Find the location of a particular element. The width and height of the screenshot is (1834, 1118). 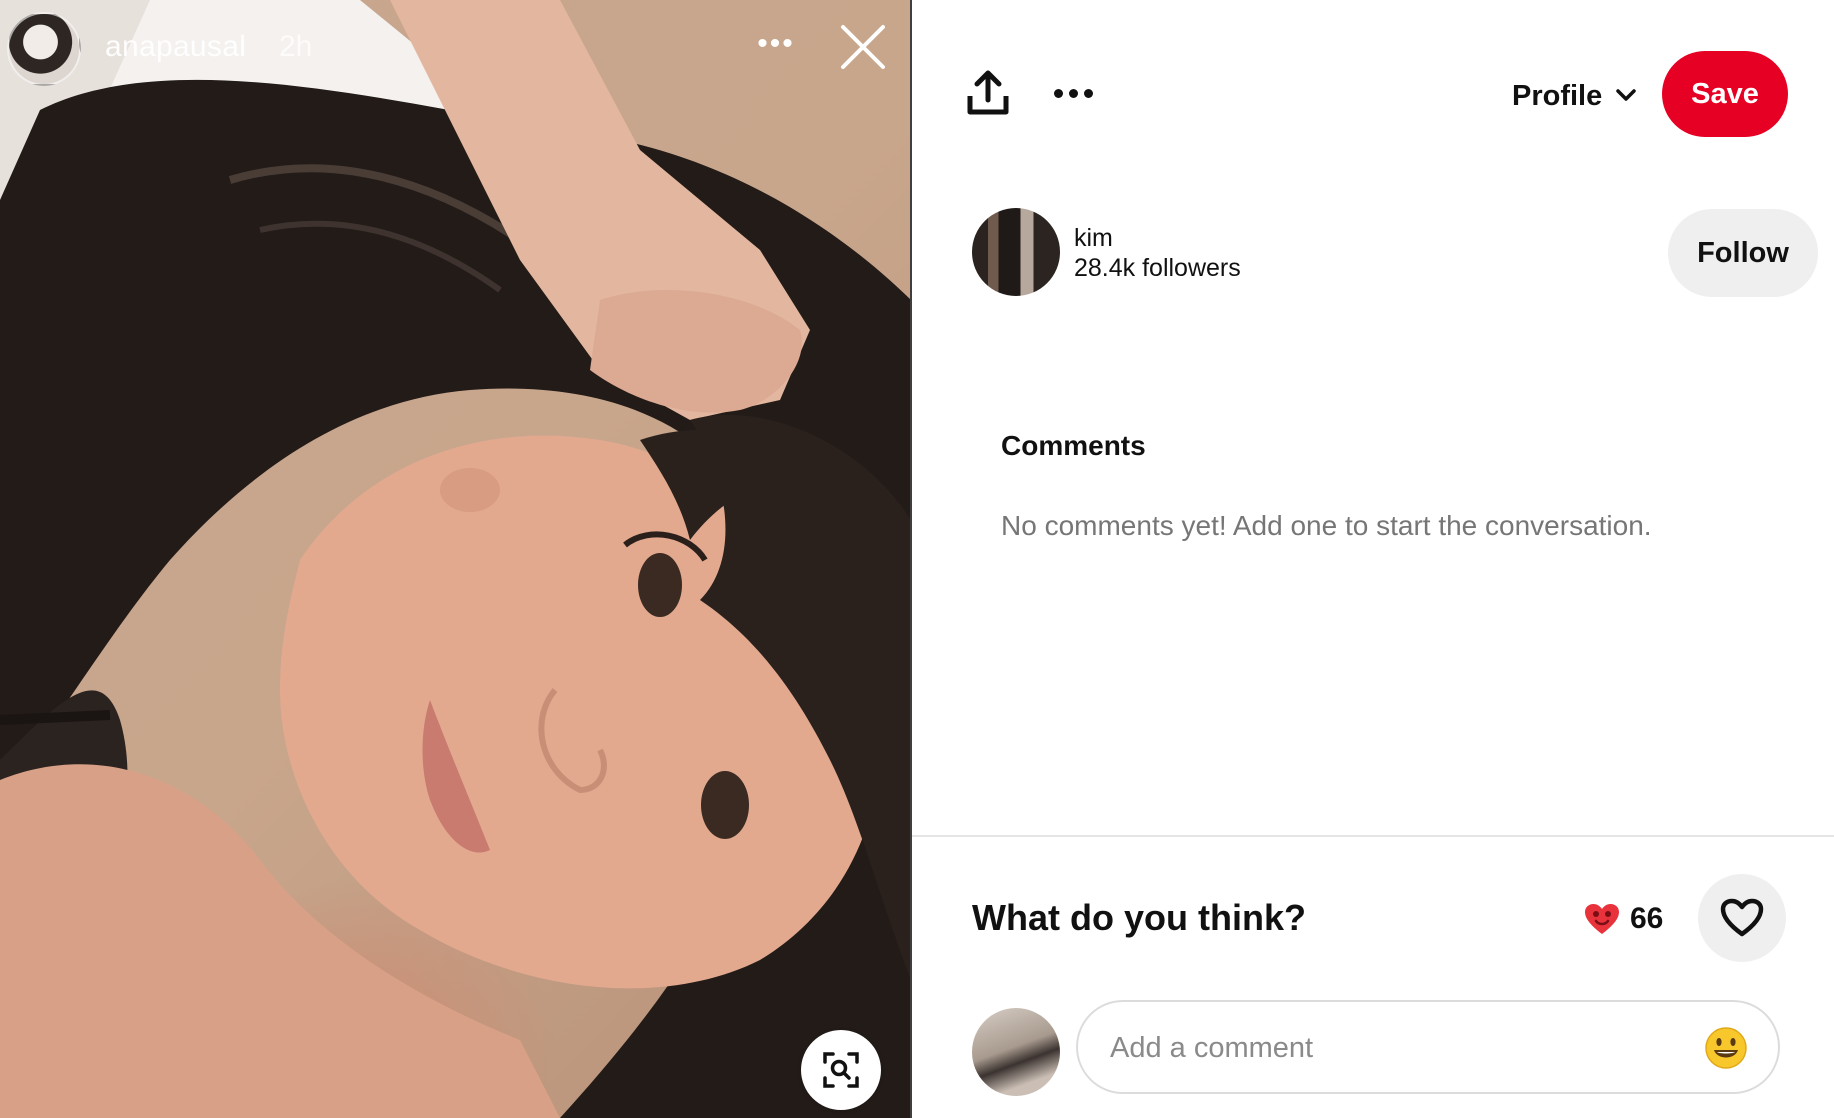

comment-field is located at coordinates (1428, 1047).